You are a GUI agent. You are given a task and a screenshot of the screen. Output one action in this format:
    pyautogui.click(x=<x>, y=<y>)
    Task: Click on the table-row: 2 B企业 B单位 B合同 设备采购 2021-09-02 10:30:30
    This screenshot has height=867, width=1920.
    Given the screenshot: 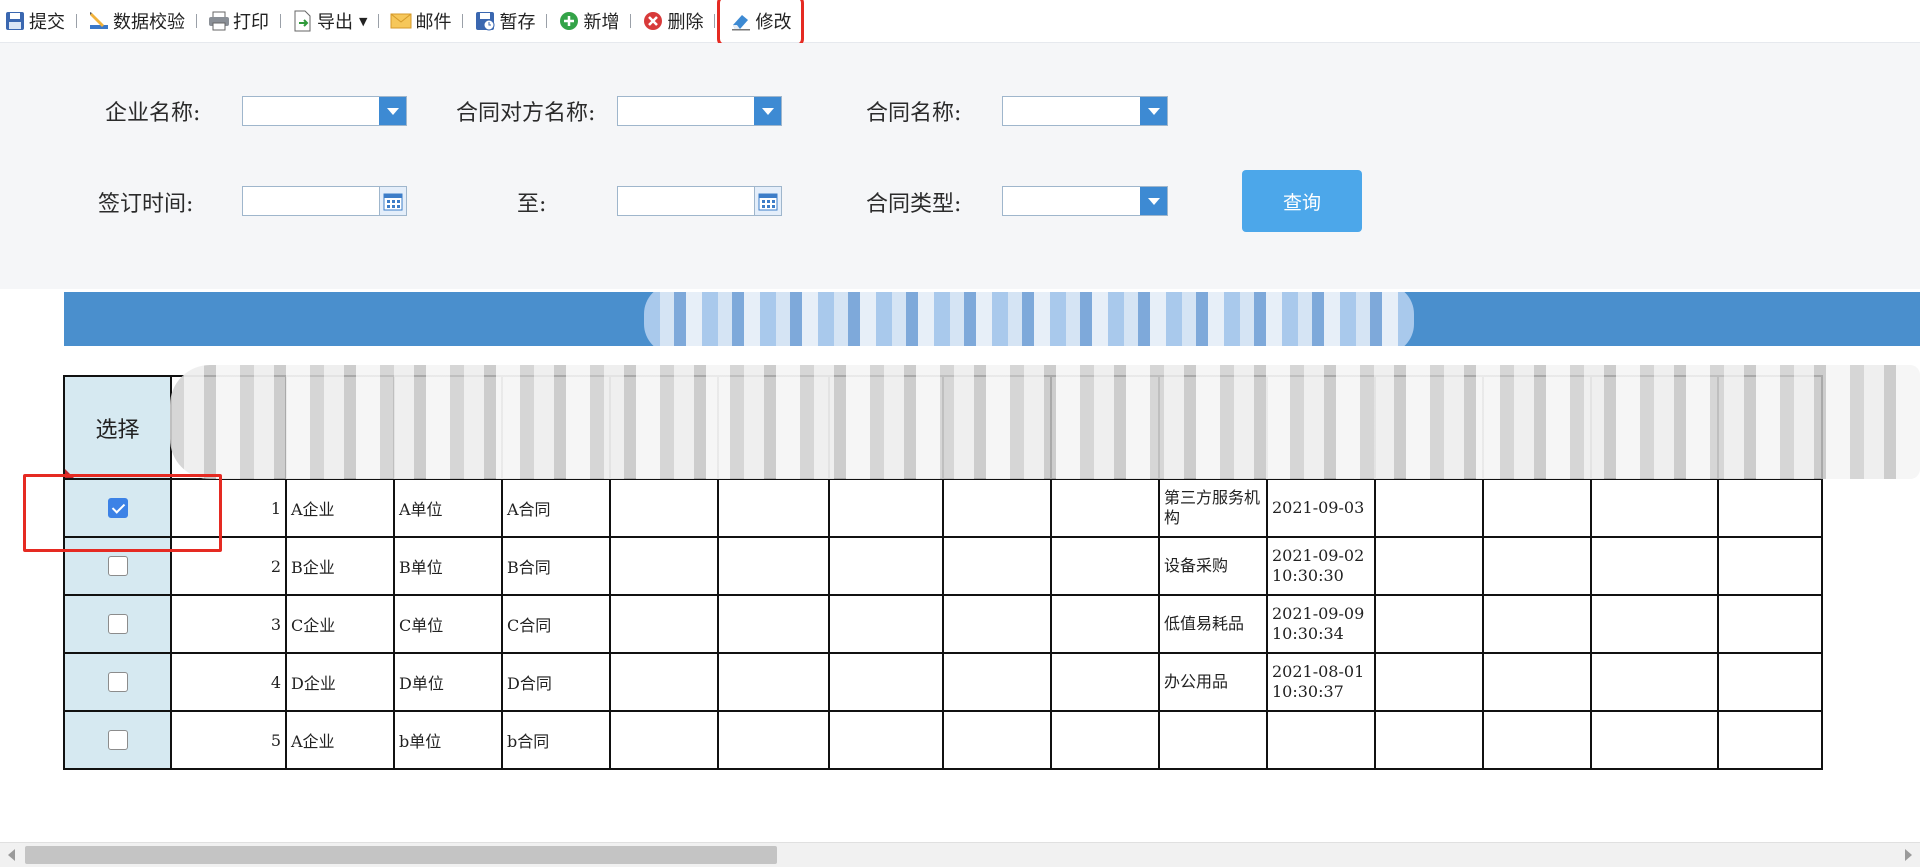 What is the action you would take?
    pyautogui.click(x=943, y=566)
    